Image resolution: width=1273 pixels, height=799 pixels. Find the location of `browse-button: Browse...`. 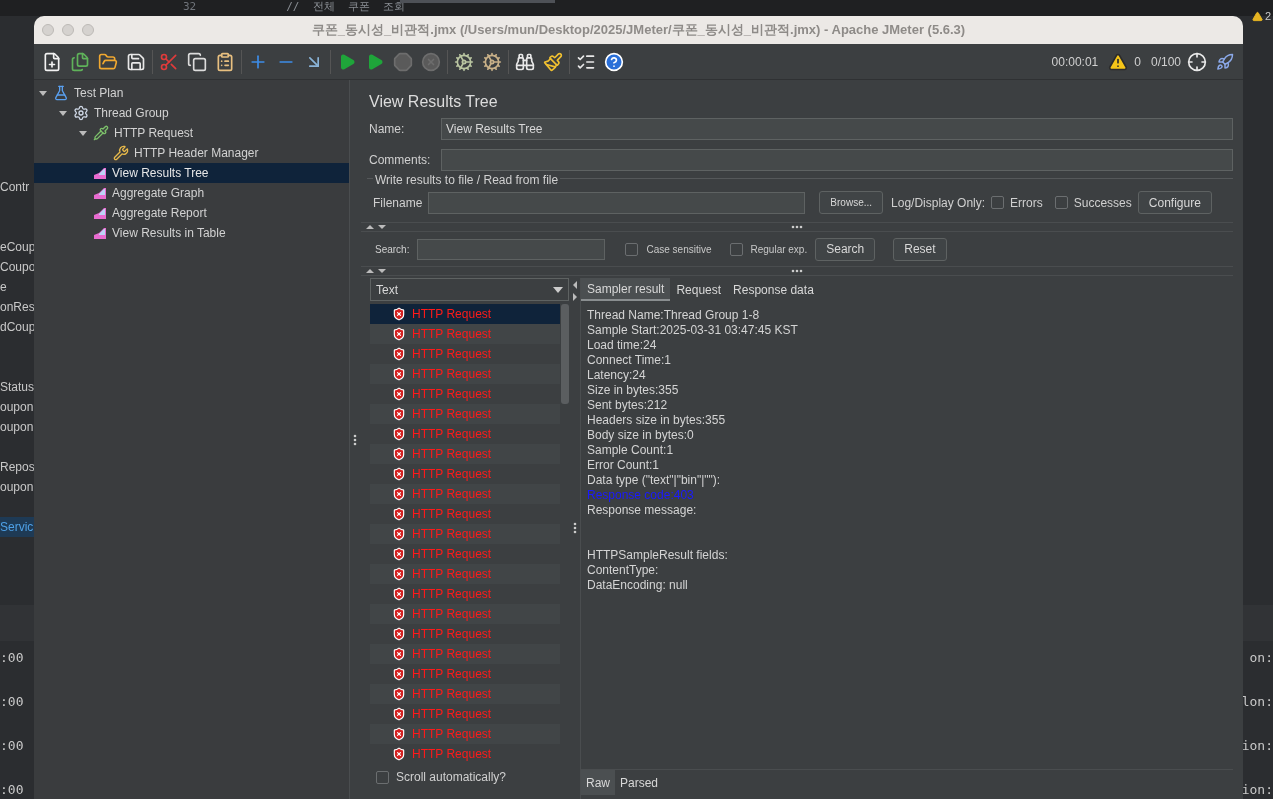

browse-button: Browse... is located at coordinates (851, 202).